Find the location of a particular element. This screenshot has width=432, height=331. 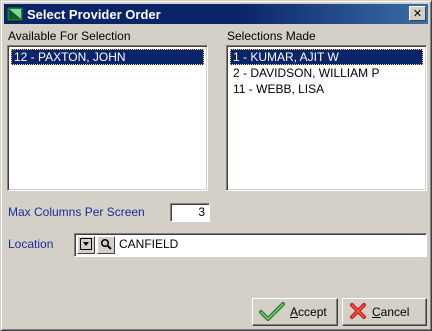

dropdown-icon is located at coordinates (86, 245).